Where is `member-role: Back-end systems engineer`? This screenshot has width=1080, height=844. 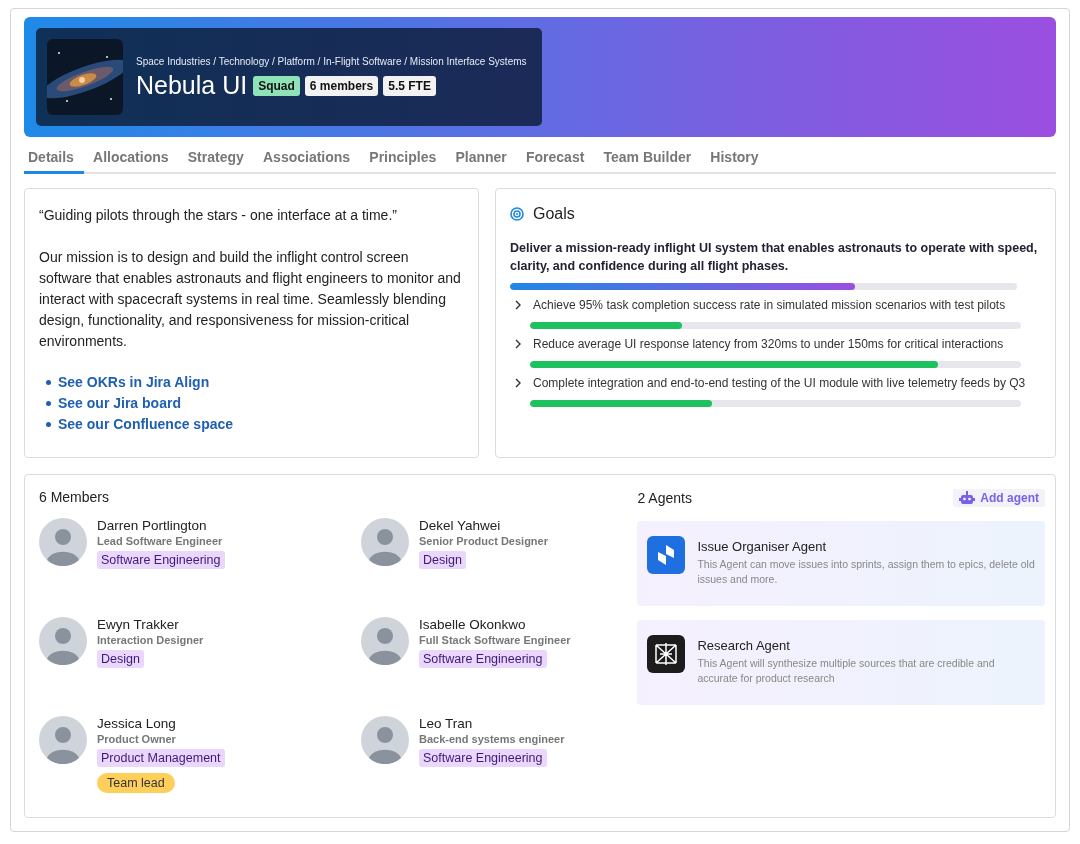 member-role: Back-end systems engineer is located at coordinates (492, 739).